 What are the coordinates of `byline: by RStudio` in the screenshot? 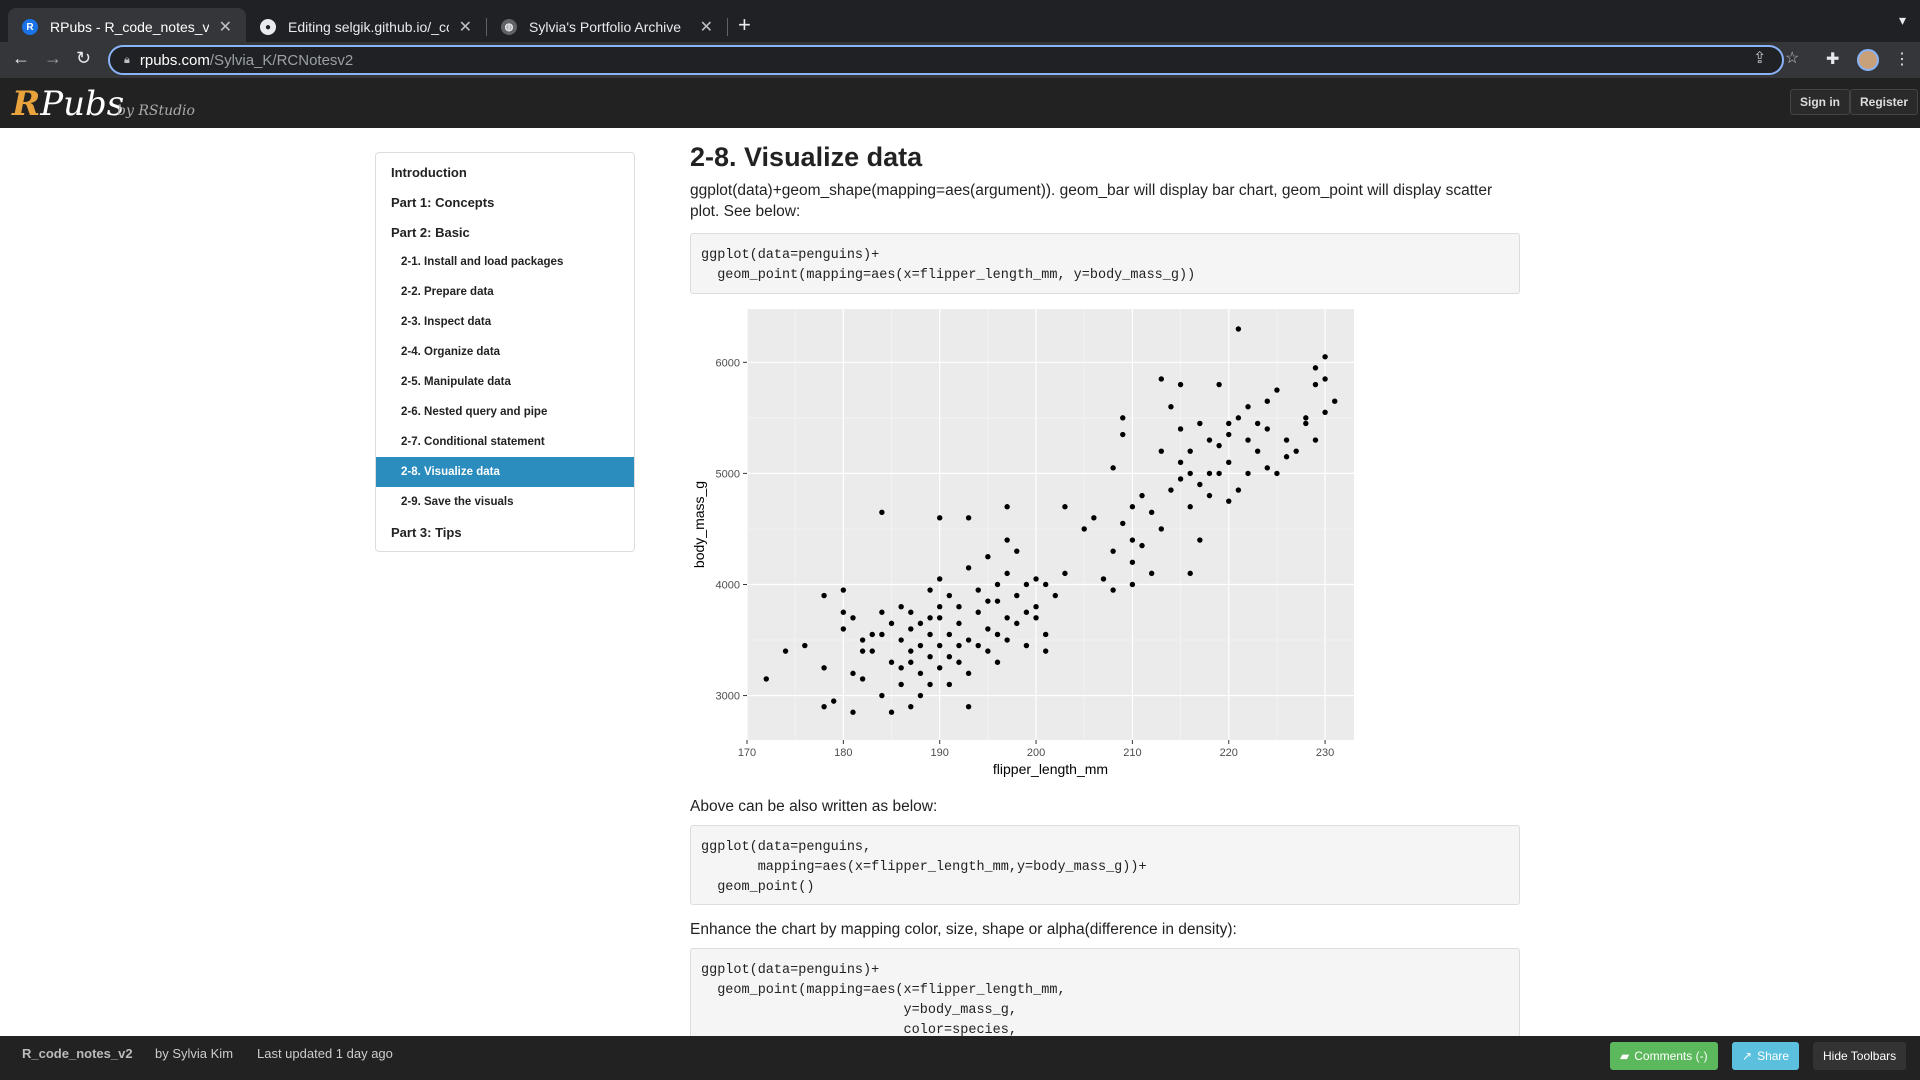 It's located at (156, 111).